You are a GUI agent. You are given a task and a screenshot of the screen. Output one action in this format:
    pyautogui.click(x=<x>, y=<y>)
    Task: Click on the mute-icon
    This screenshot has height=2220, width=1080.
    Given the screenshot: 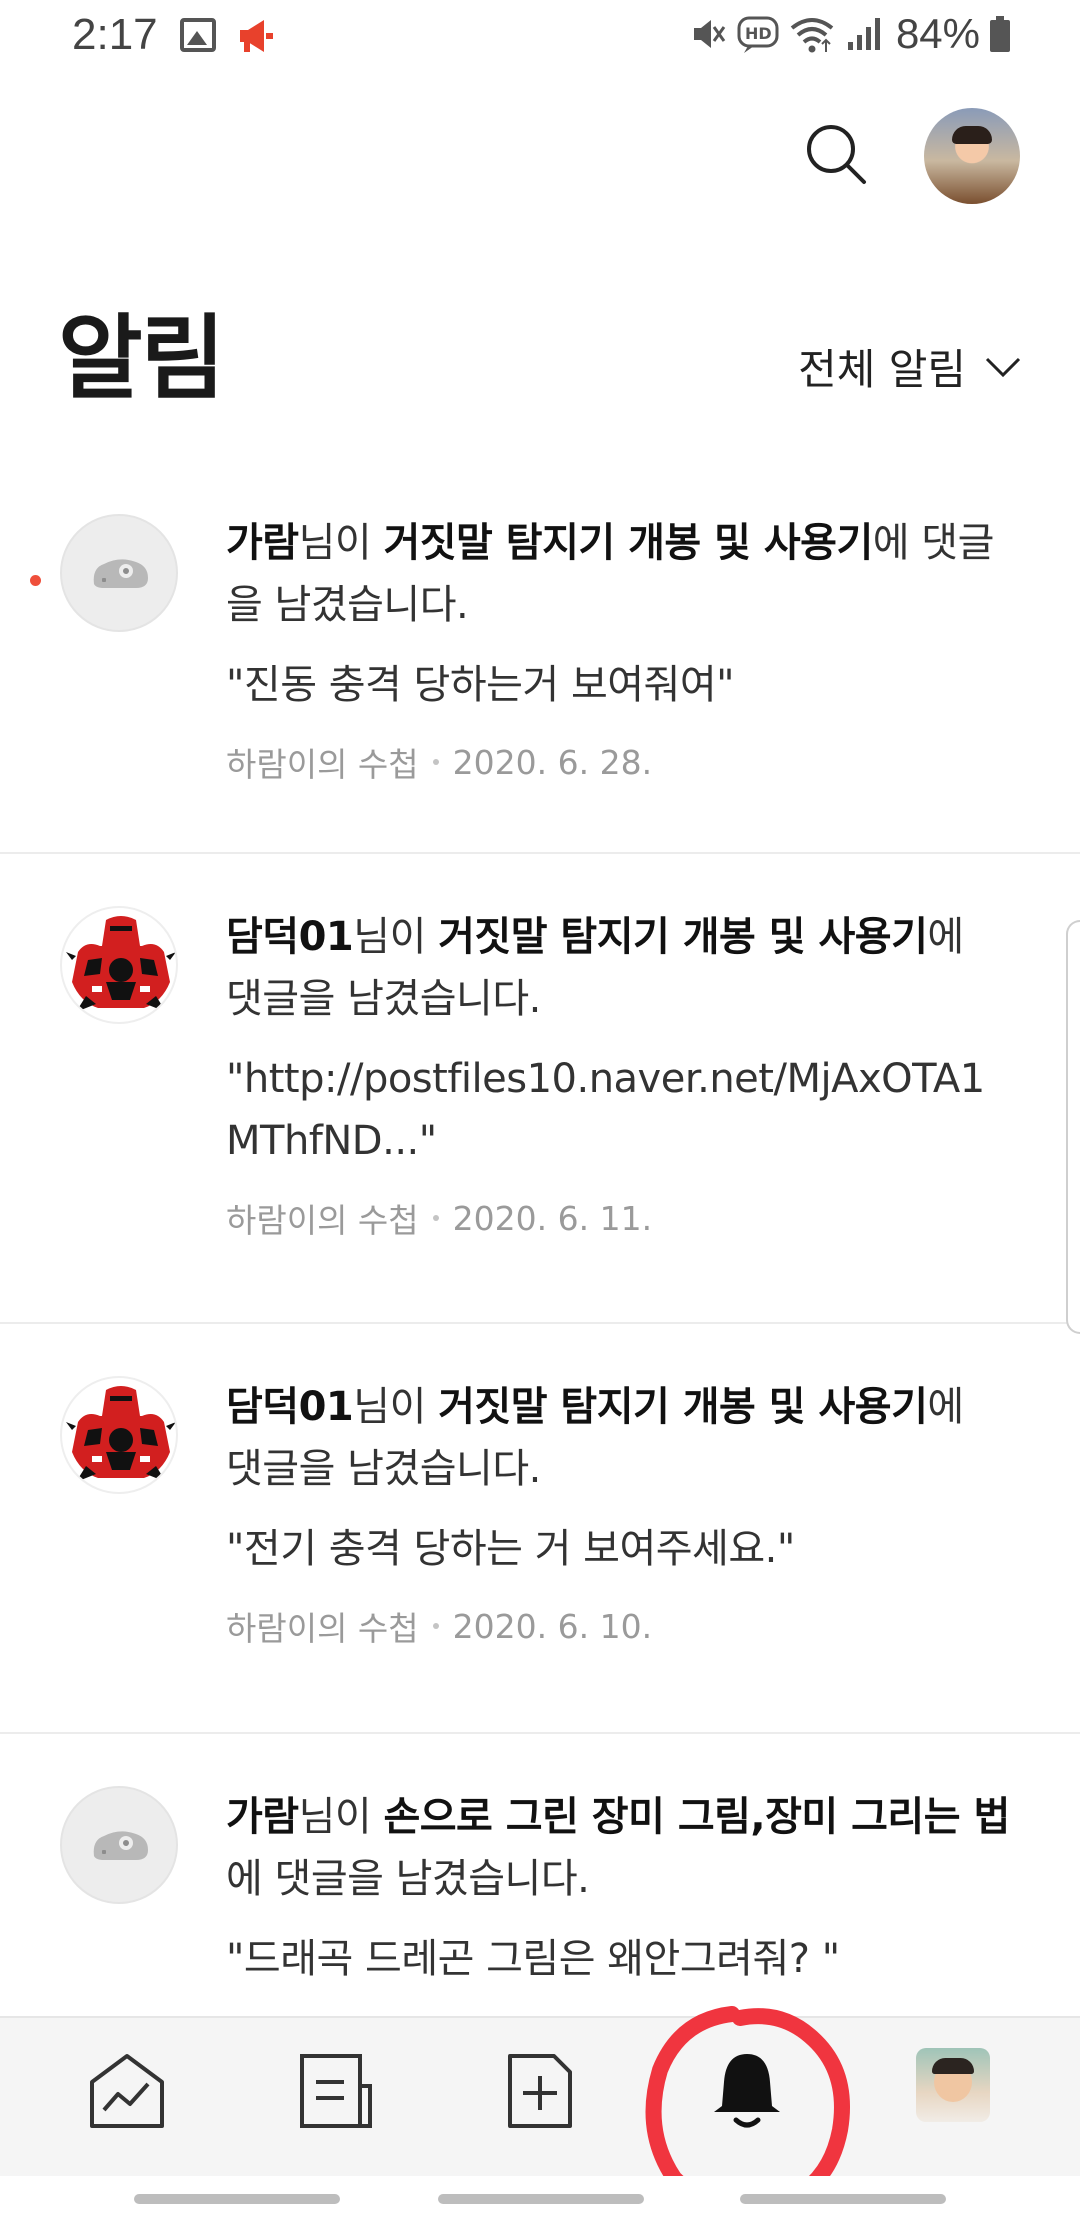 What is the action you would take?
    pyautogui.click(x=709, y=34)
    